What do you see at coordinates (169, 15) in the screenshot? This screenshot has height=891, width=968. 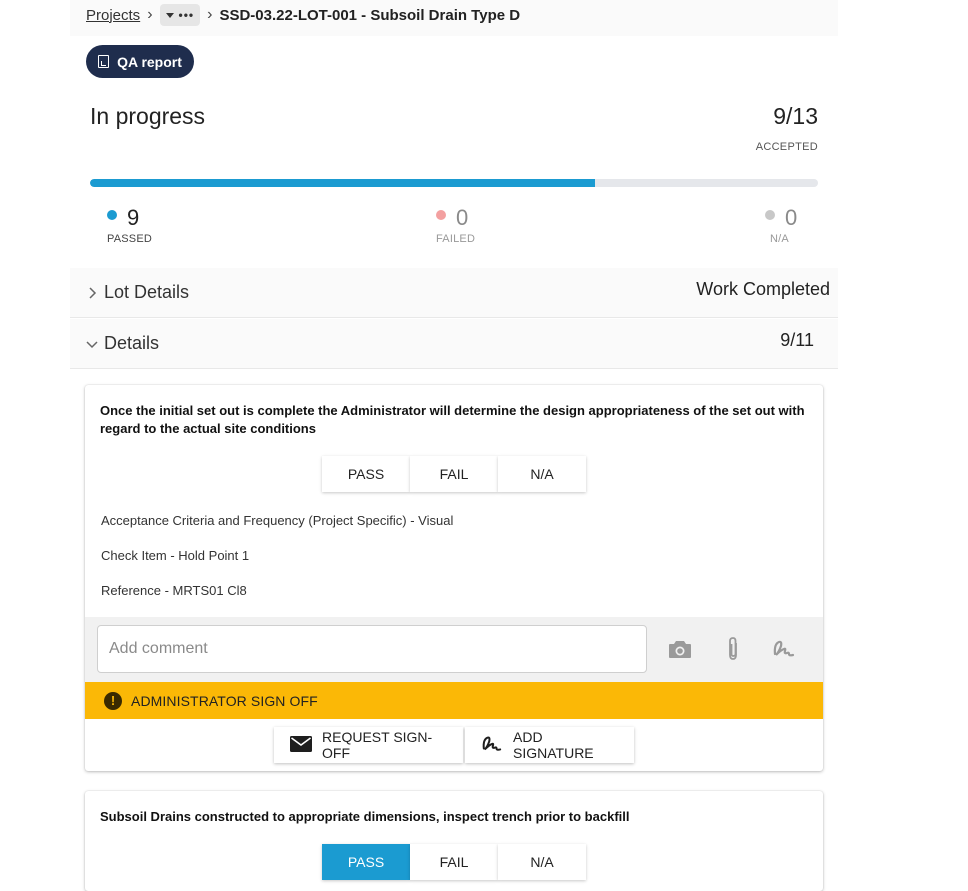 I see `caret-down-icon` at bounding box center [169, 15].